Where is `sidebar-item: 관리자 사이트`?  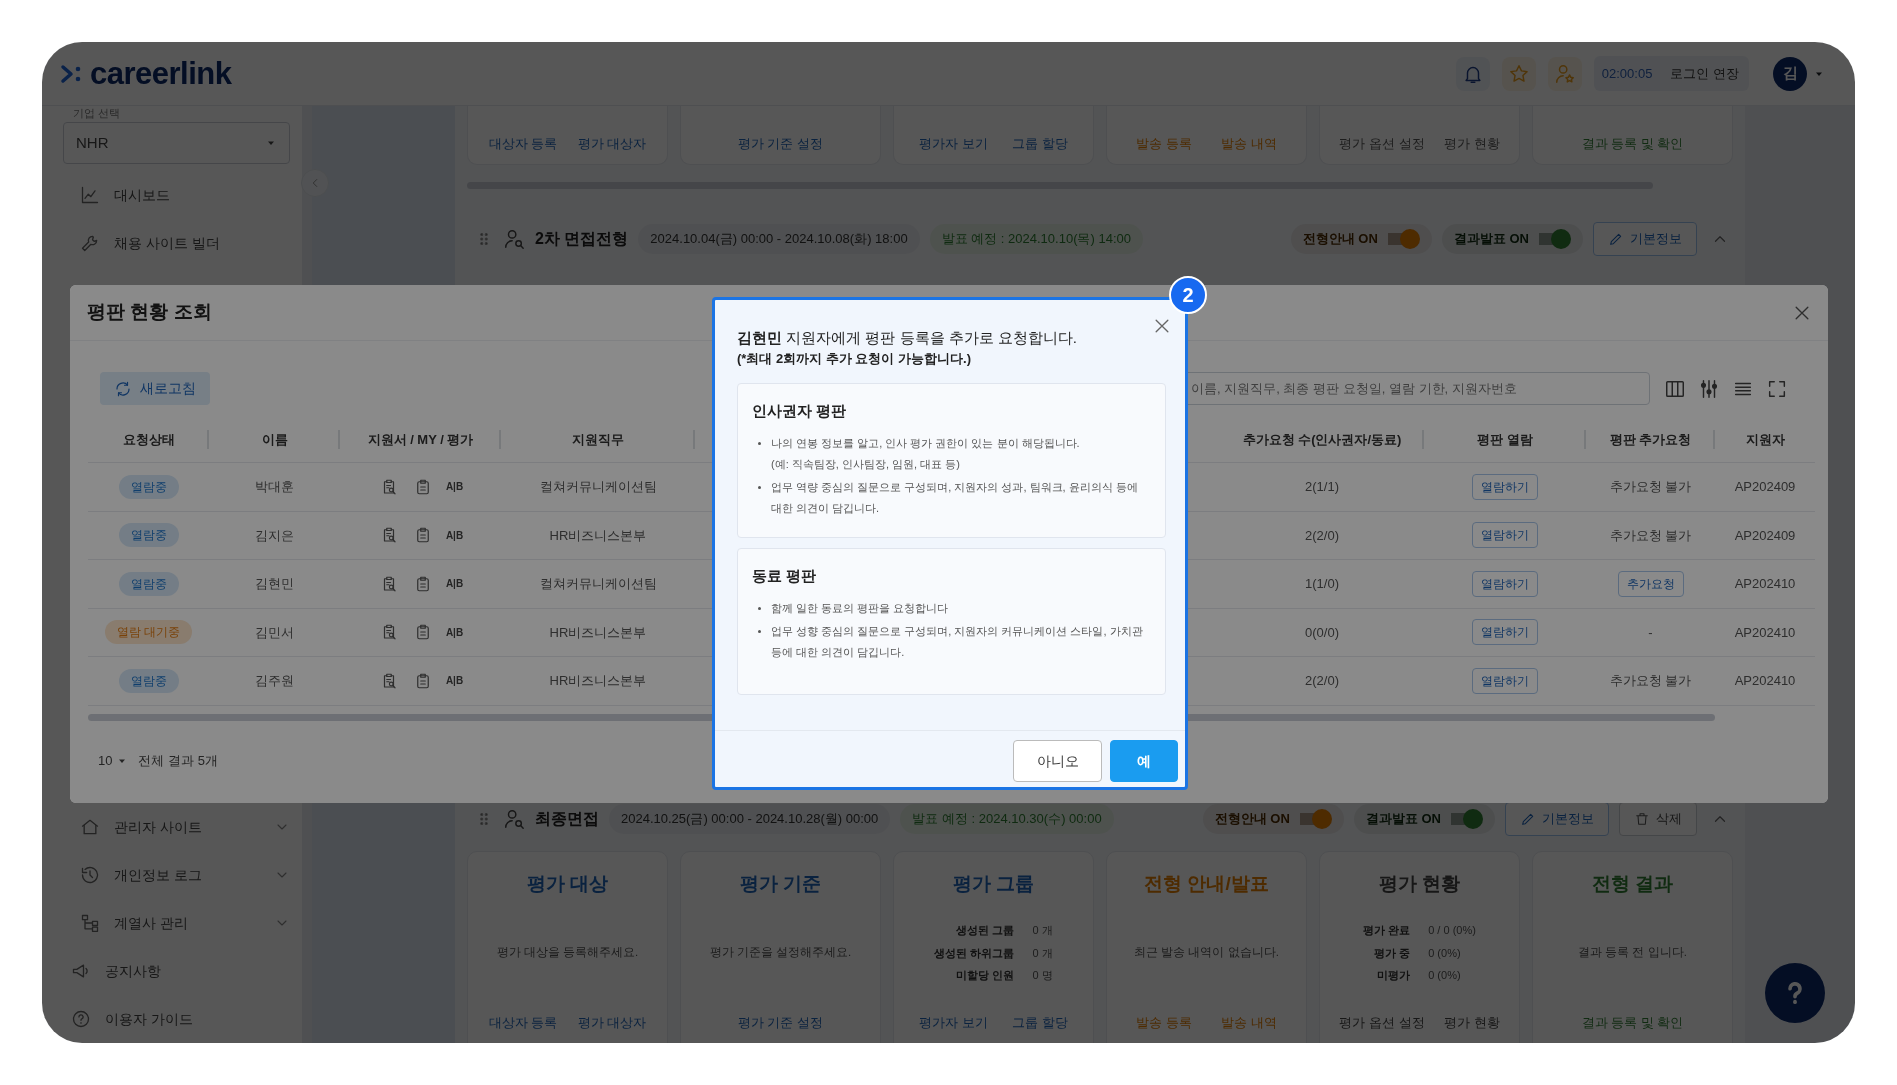
sidebar-item: 관리자 사이트 is located at coordinates (176, 827).